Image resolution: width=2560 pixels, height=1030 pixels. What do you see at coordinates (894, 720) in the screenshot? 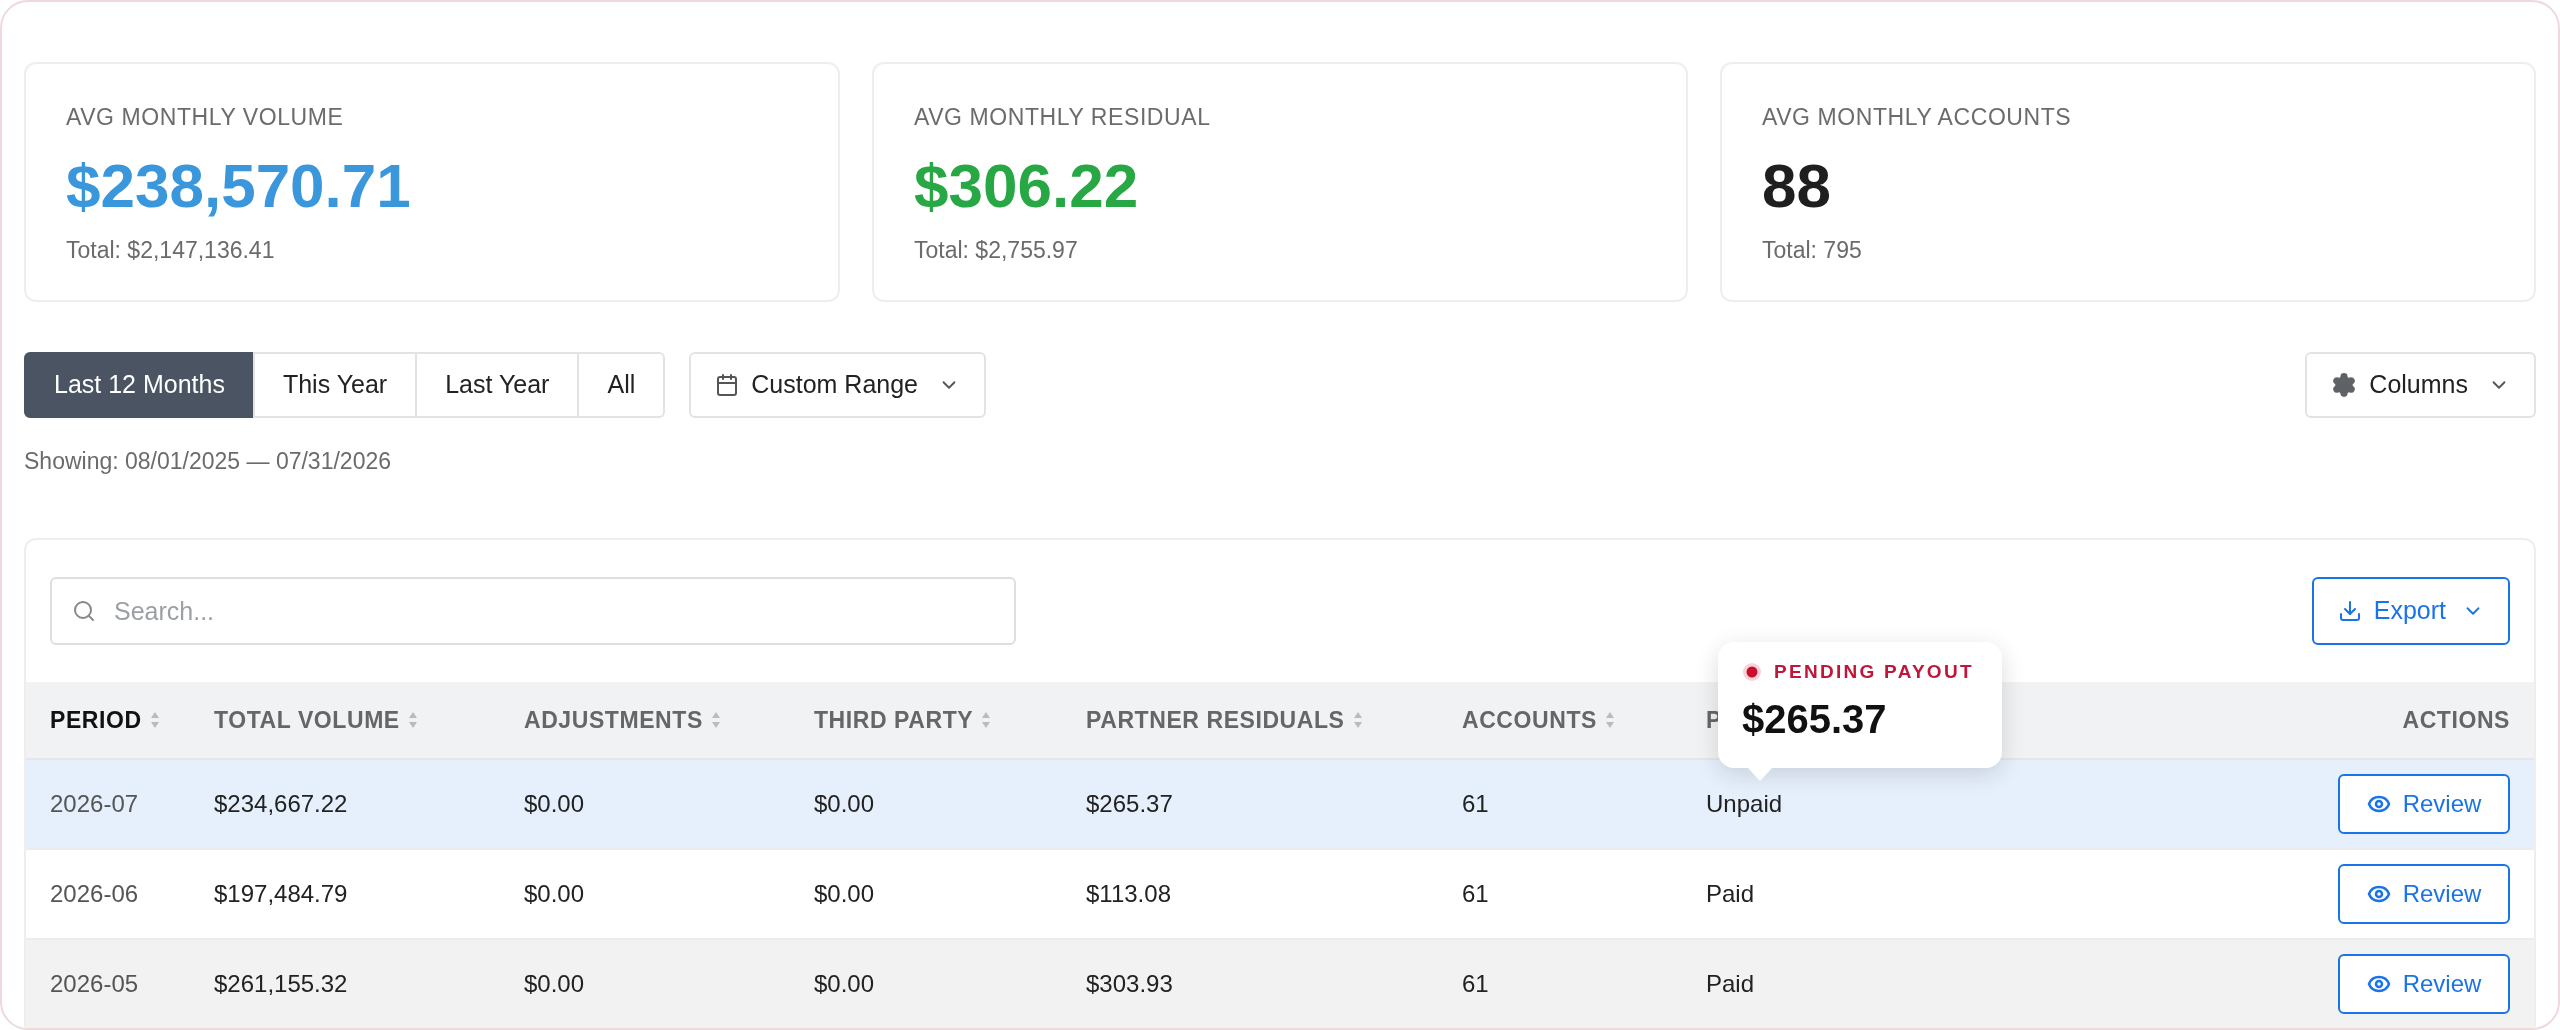
I see `column-header: THIRD PARTY` at bounding box center [894, 720].